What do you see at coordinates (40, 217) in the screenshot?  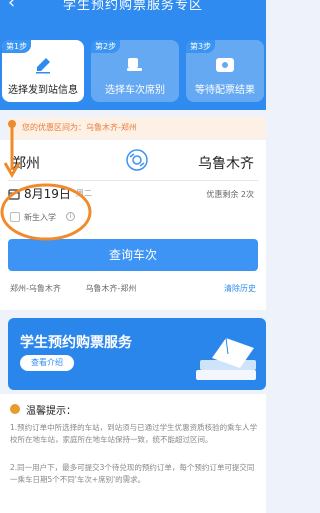 I see `new-student-label: 新生入学` at bounding box center [40, 217].